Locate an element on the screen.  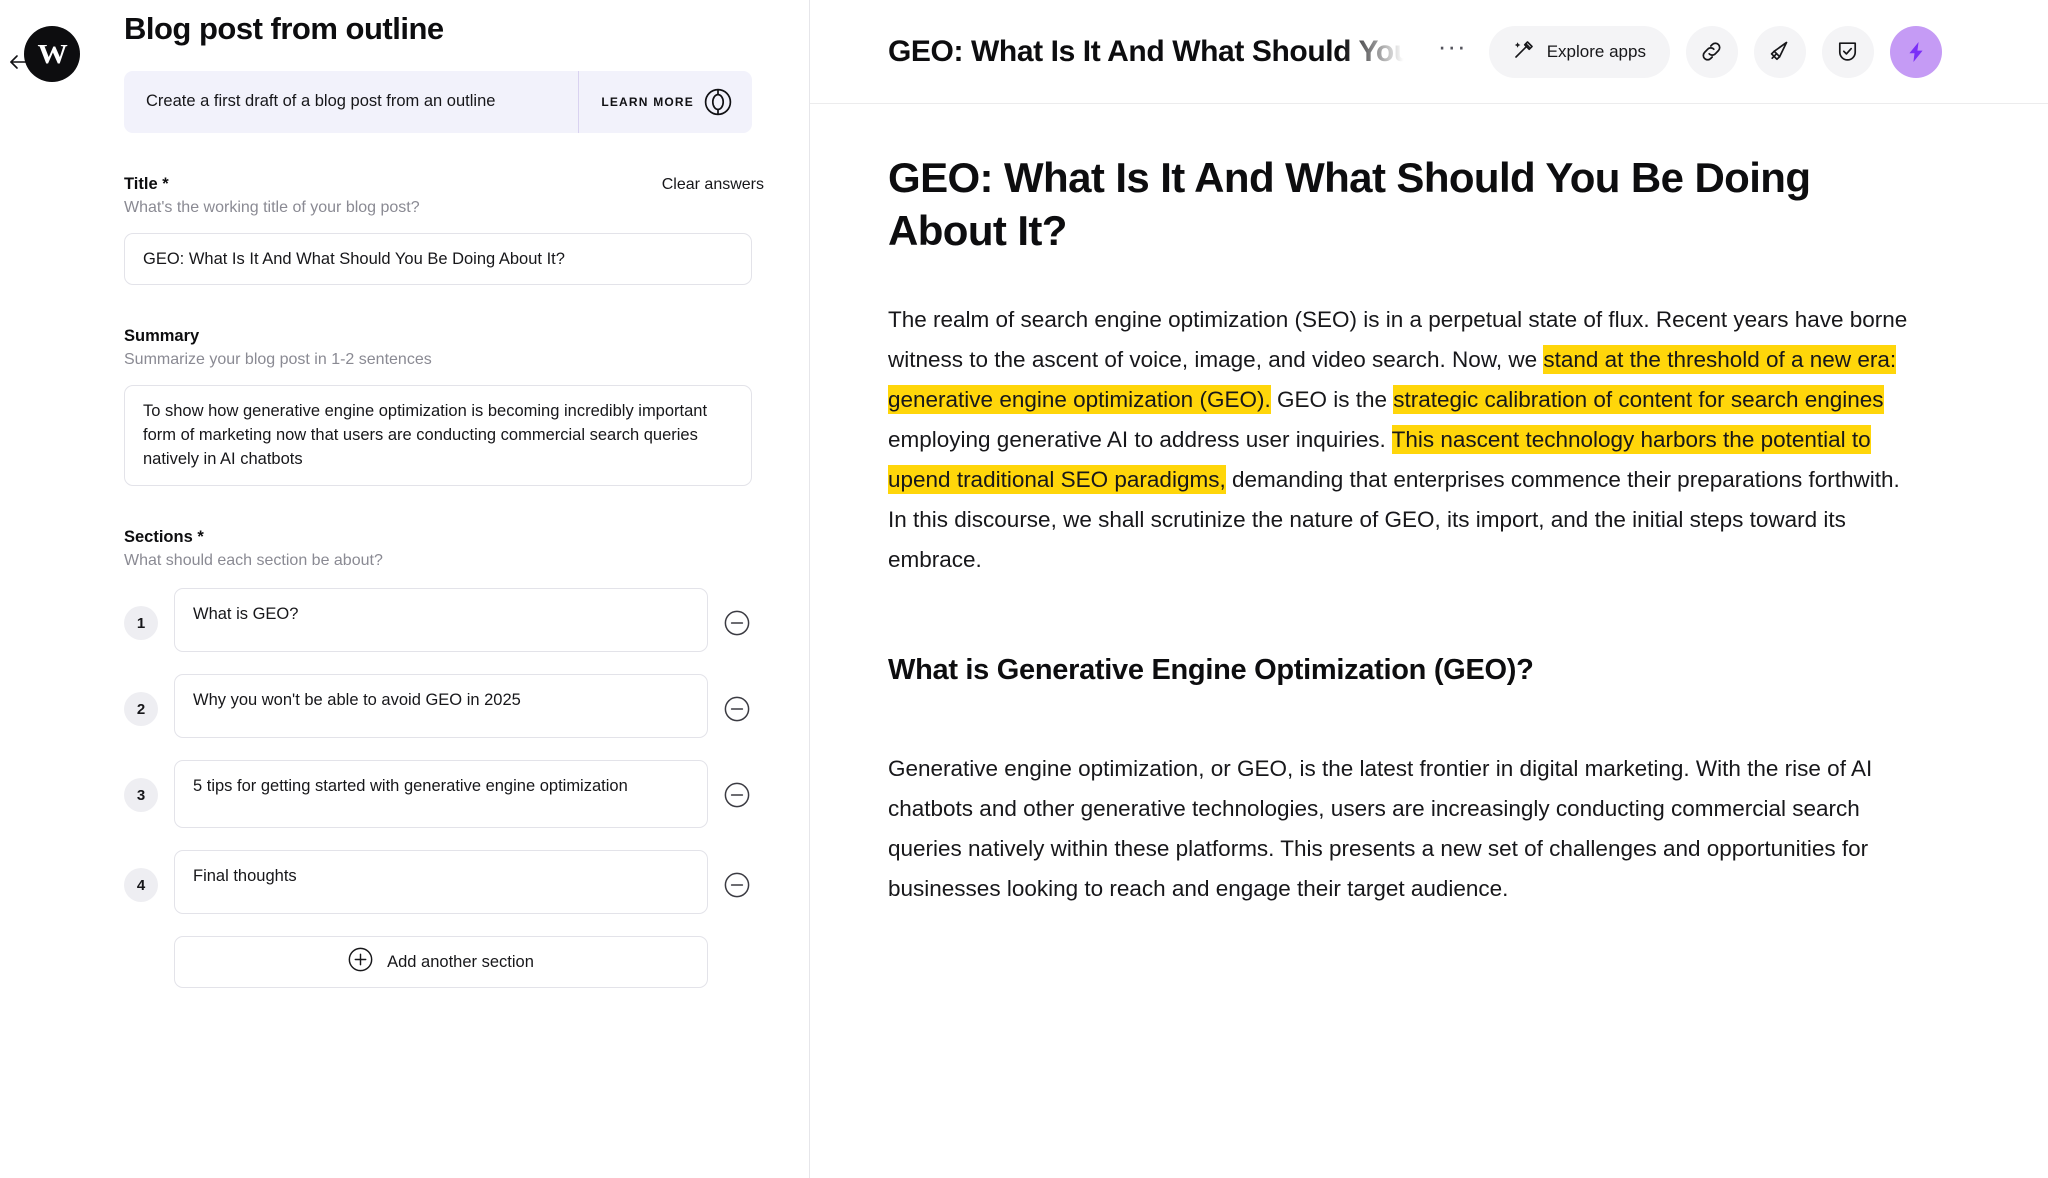
field-sections-header: Sections * is located at coordinates (444, 537).